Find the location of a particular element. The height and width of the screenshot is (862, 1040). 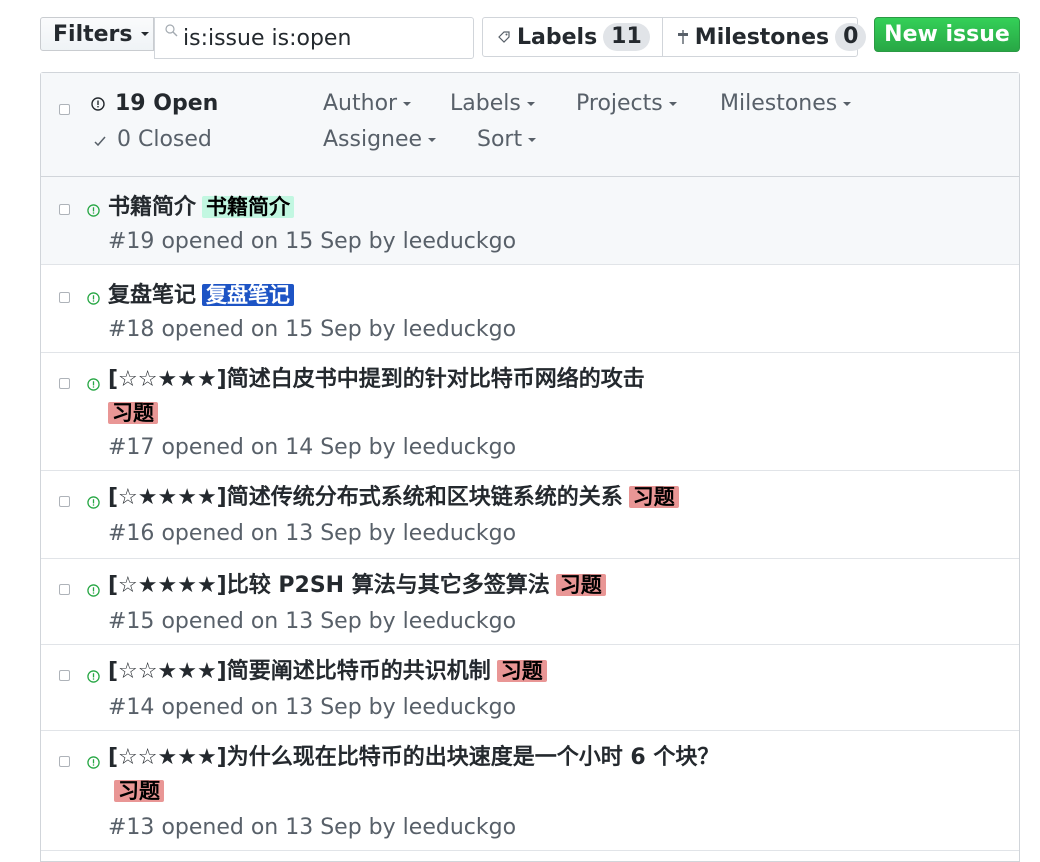

issue-meta: #14 opened on 13 Sep by leeduckgo is located at coordinates (312, 707).